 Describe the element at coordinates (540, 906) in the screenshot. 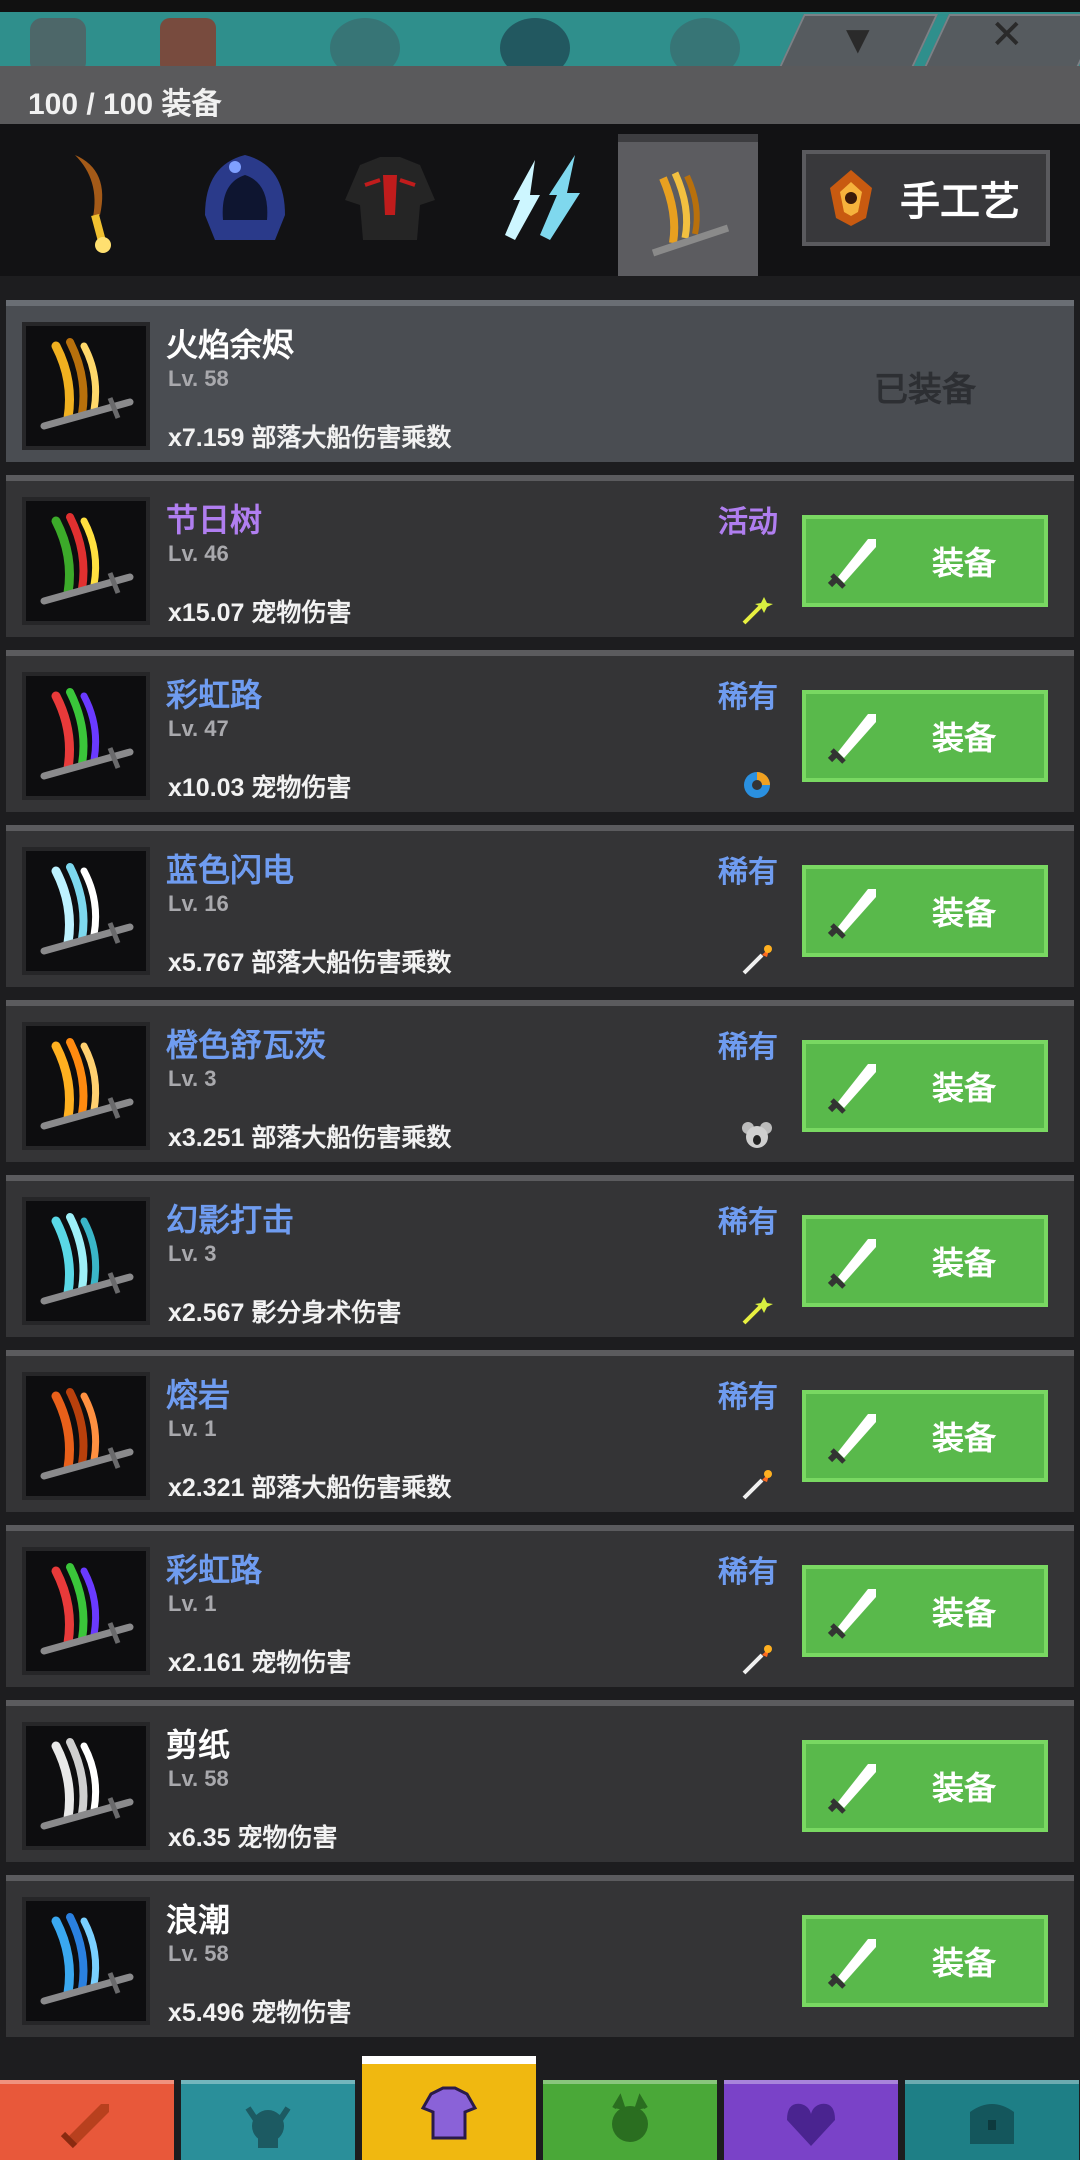

I see `gear-item-row: 蓝色闪电 Lv. 16 x5.767 部落大船伤害乘数 稀有 装备` at that location.